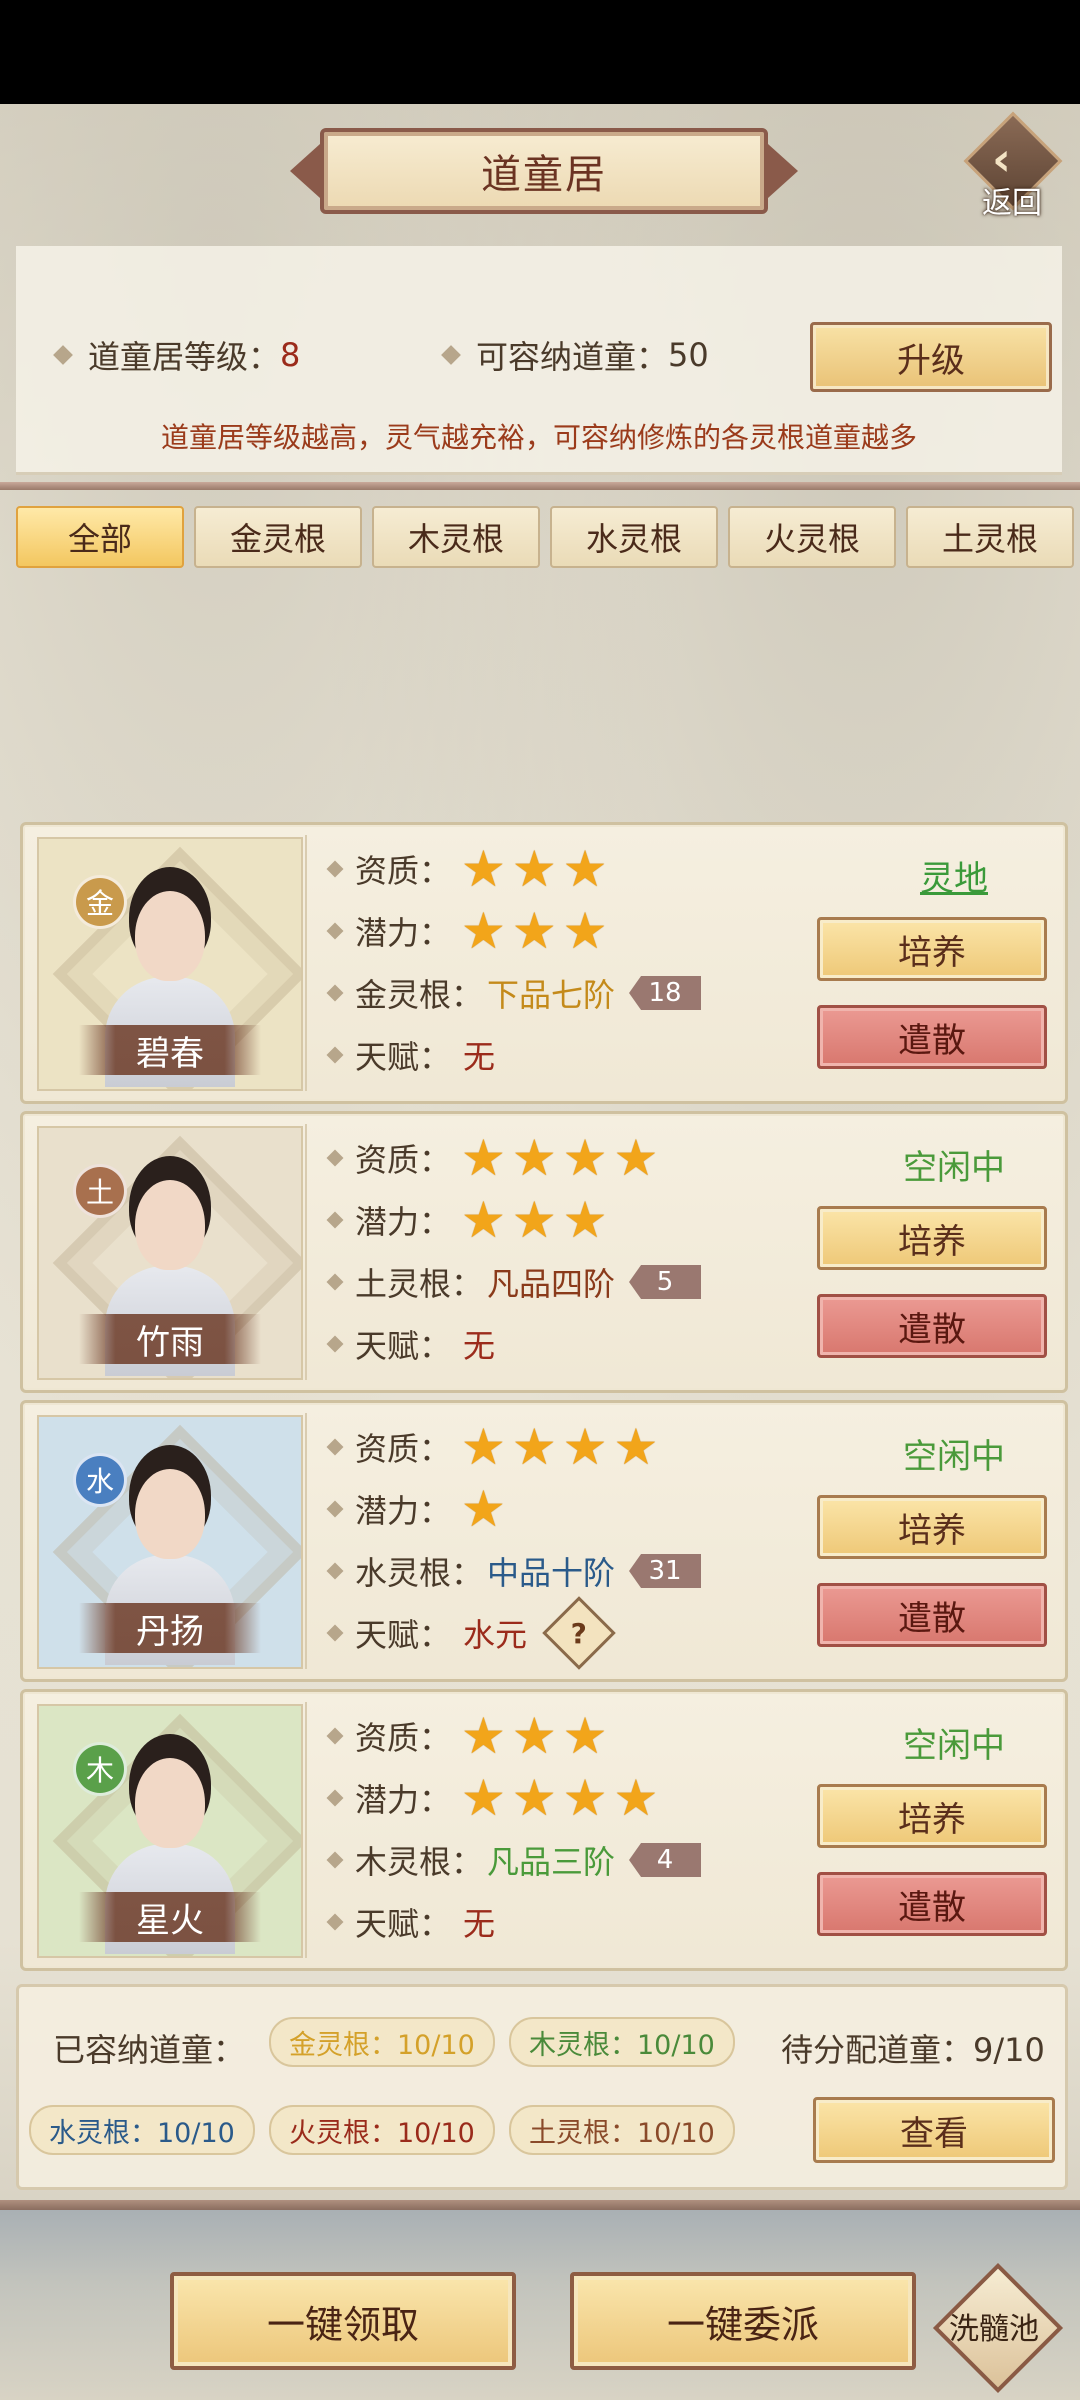  Describe the element at coordinates (100, 1191) in the screenshot. I see `element-badge: 土` at that location.